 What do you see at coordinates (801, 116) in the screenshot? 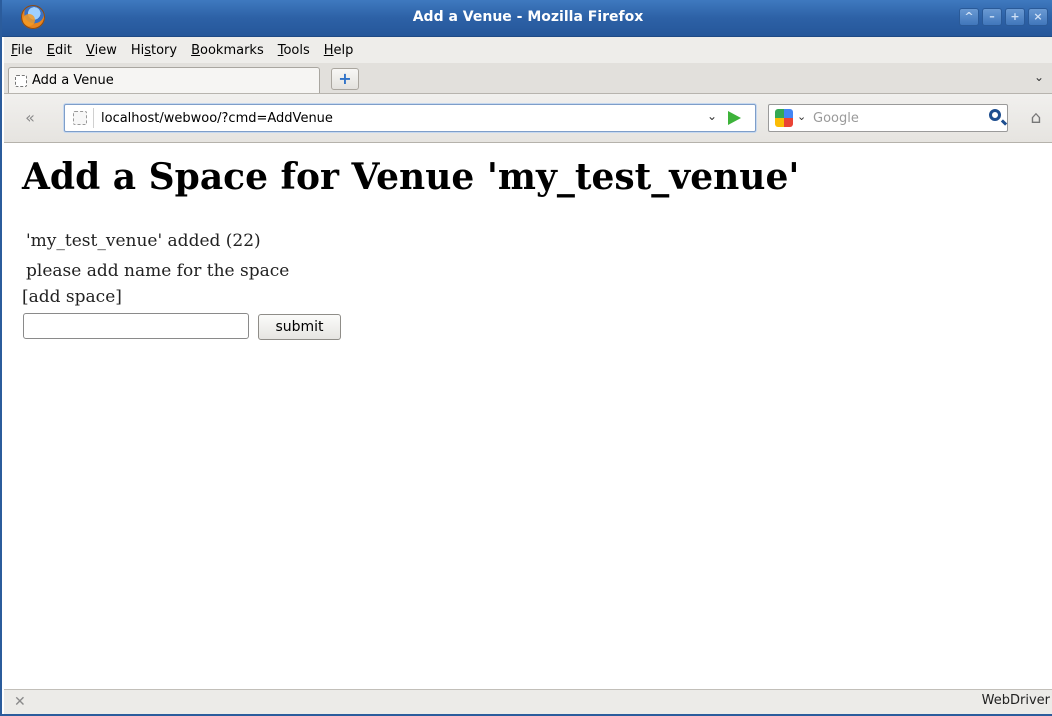
I see `engine-chevron-icon: ⌄` at bounding box center [801, 116].